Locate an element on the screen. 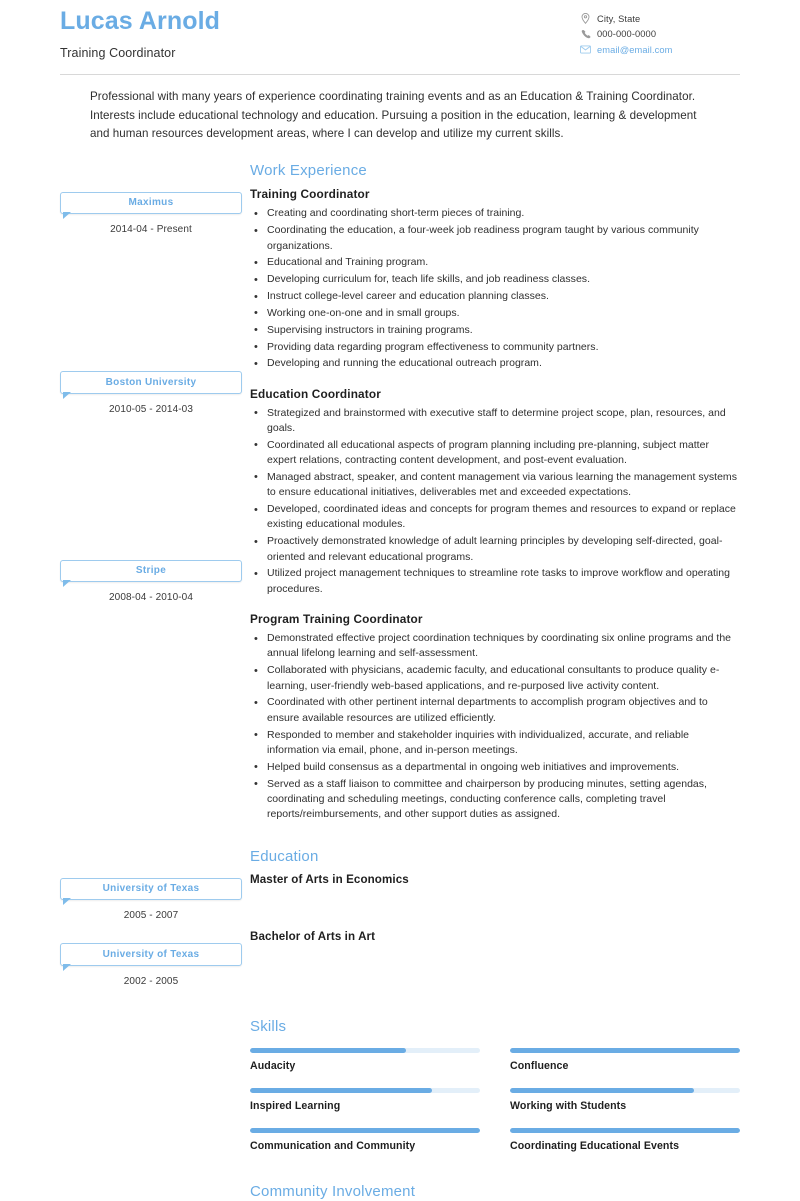  header-identity: Lucas Arnold Training Coordinator is located at coordinates (140, 33).